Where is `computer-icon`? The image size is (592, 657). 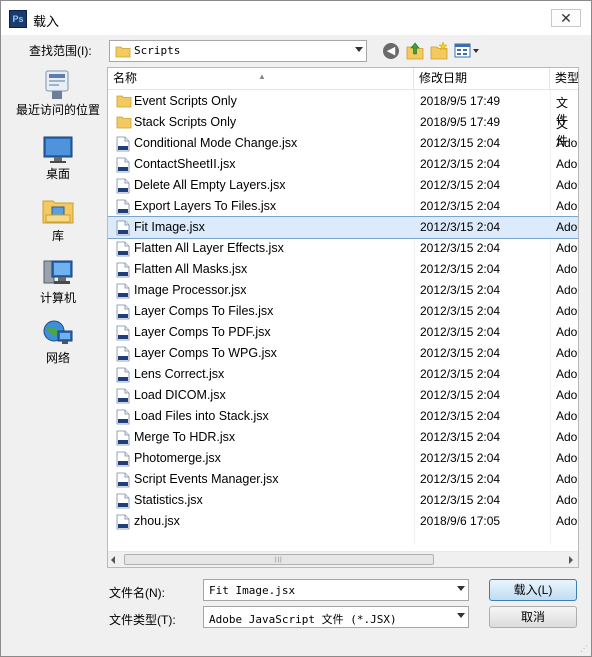 computer-icon is located at coordinates (58, 272).